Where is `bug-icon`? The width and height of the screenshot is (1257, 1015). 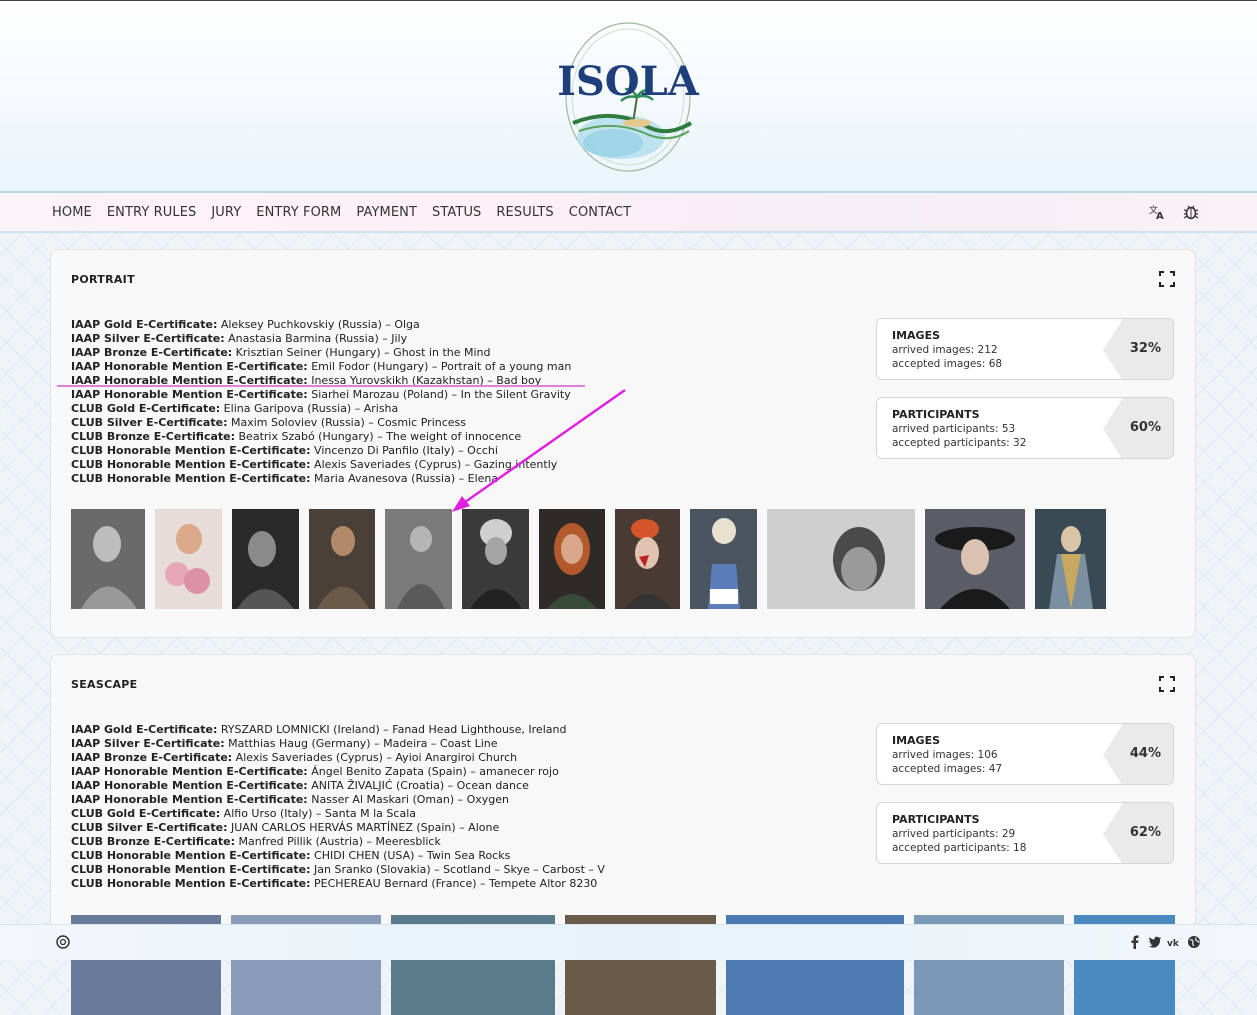 bug-icon is located at coordinates (1191, 212).